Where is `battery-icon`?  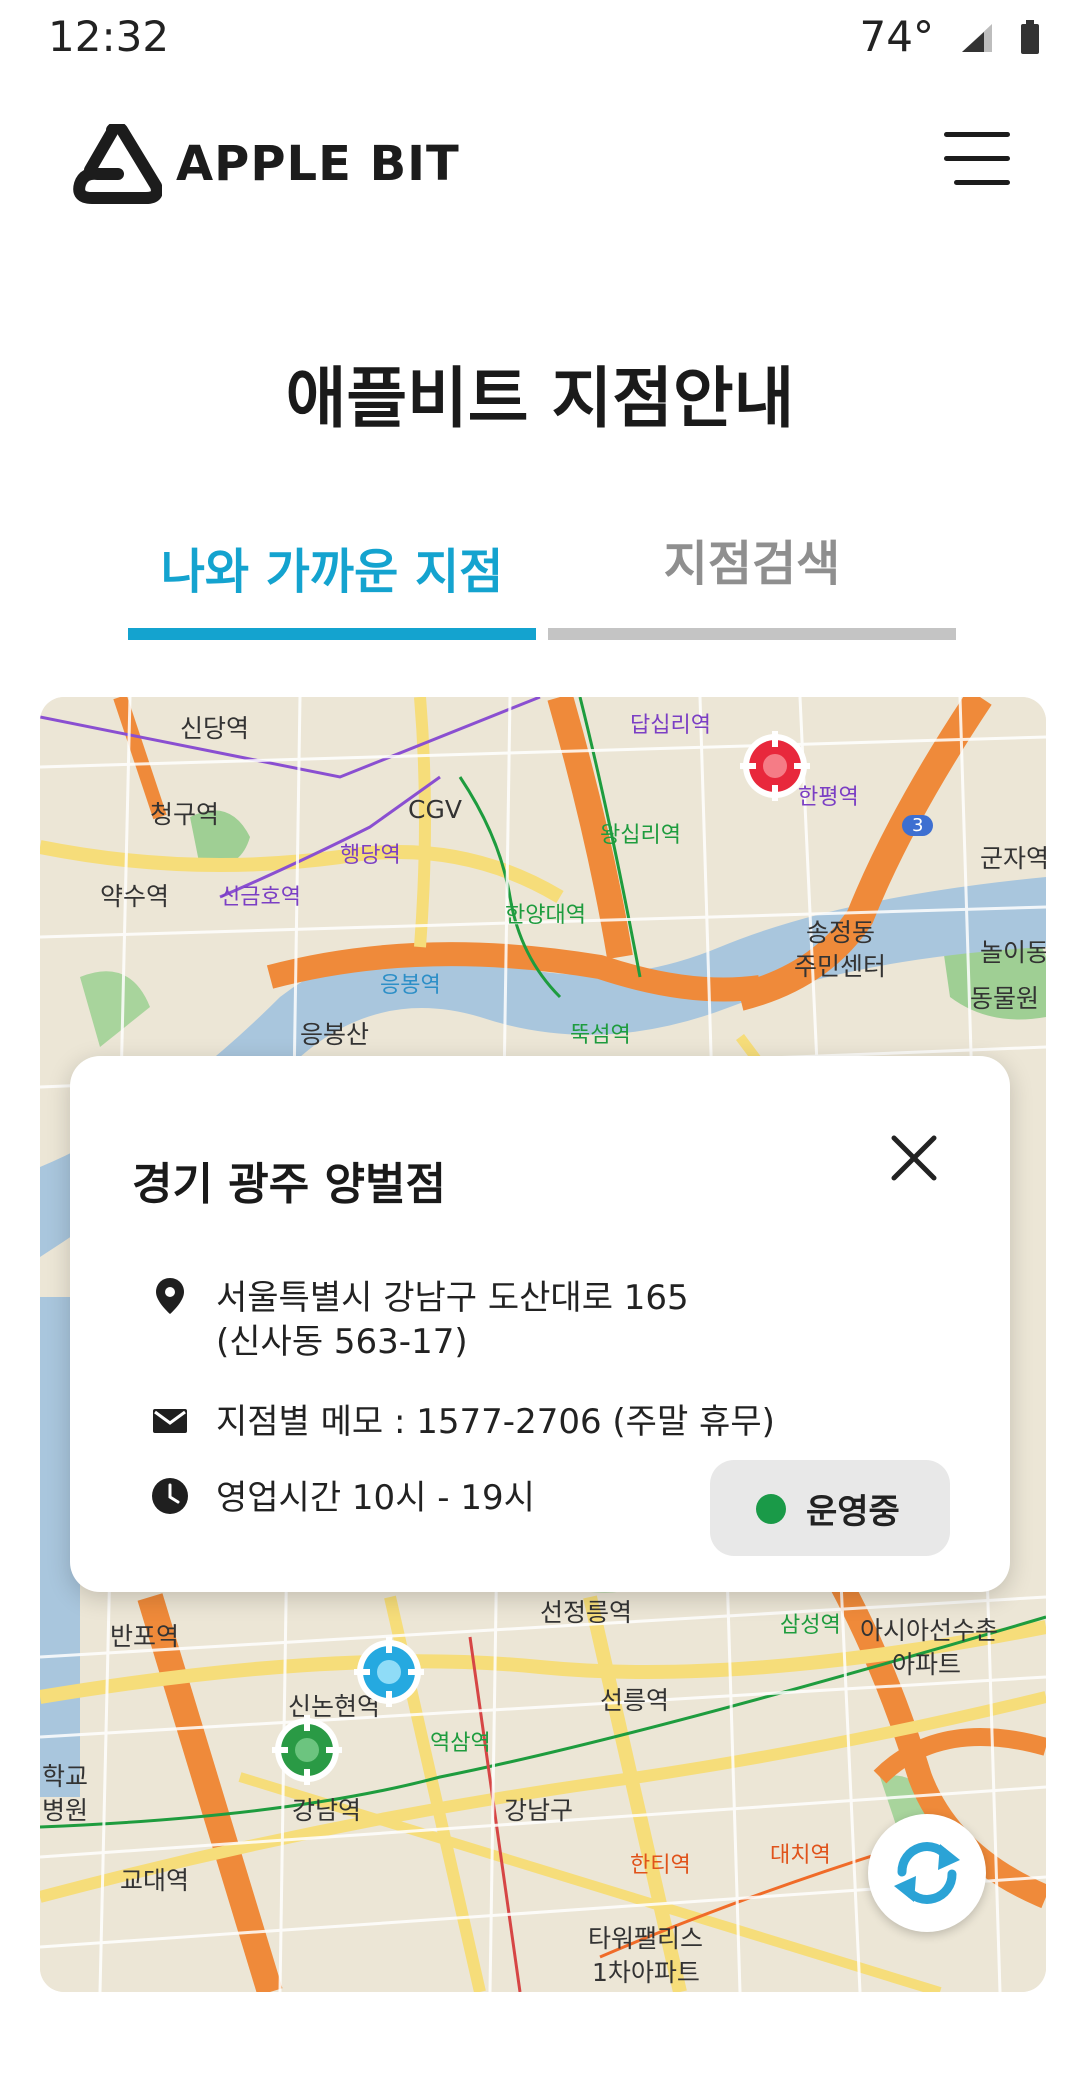 battery-icon is located at coordinates (1030, 36).